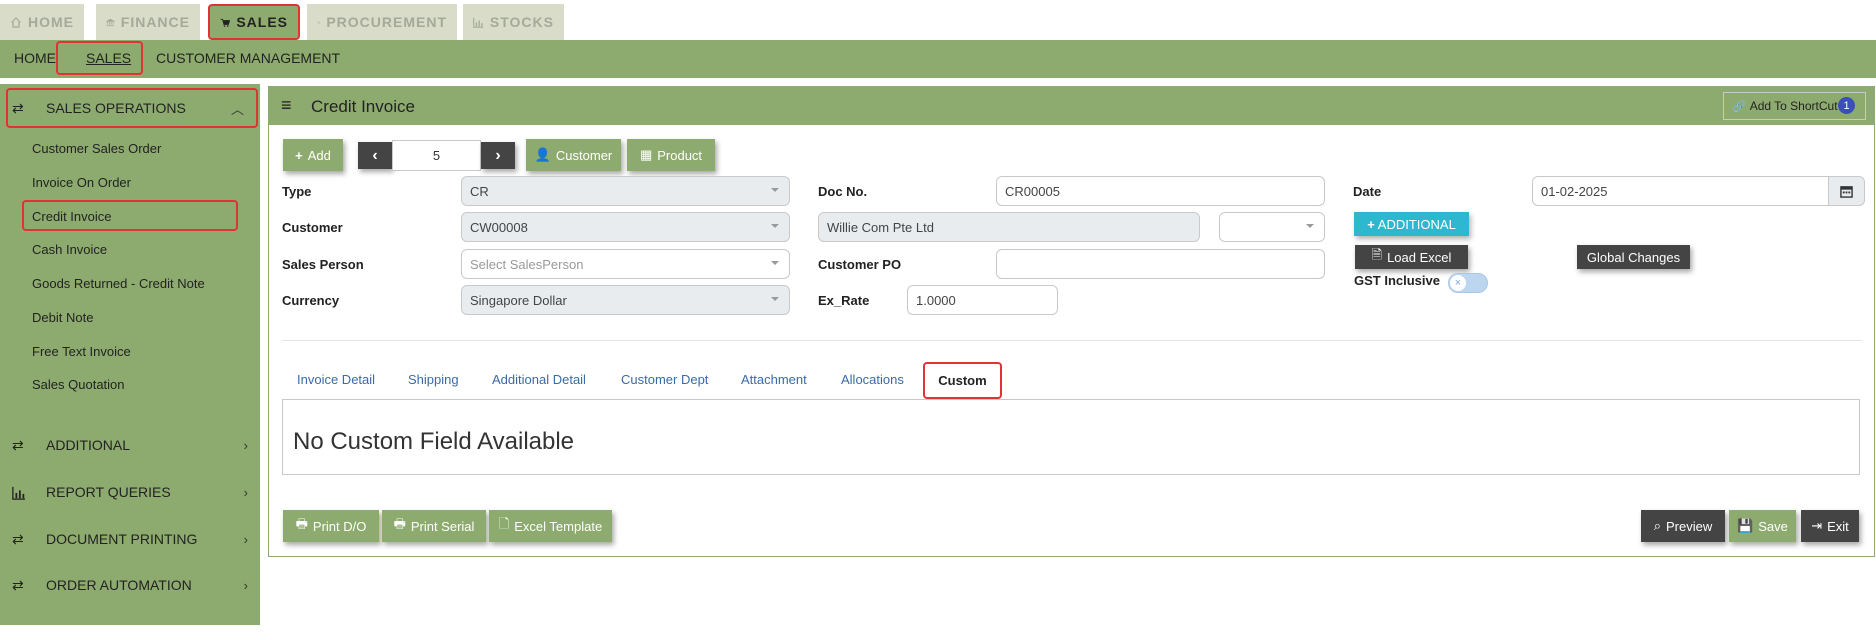 Image resolution: width=1876 pixels, height=640 pixels. I want to click on preview-button: ⌕ Preview, so click(1683, 526).